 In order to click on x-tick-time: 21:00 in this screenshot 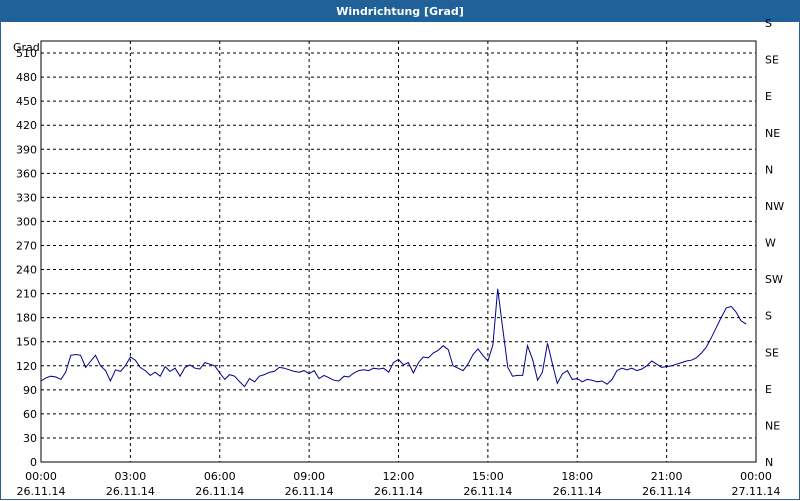, I will do `click(667, 476)`.